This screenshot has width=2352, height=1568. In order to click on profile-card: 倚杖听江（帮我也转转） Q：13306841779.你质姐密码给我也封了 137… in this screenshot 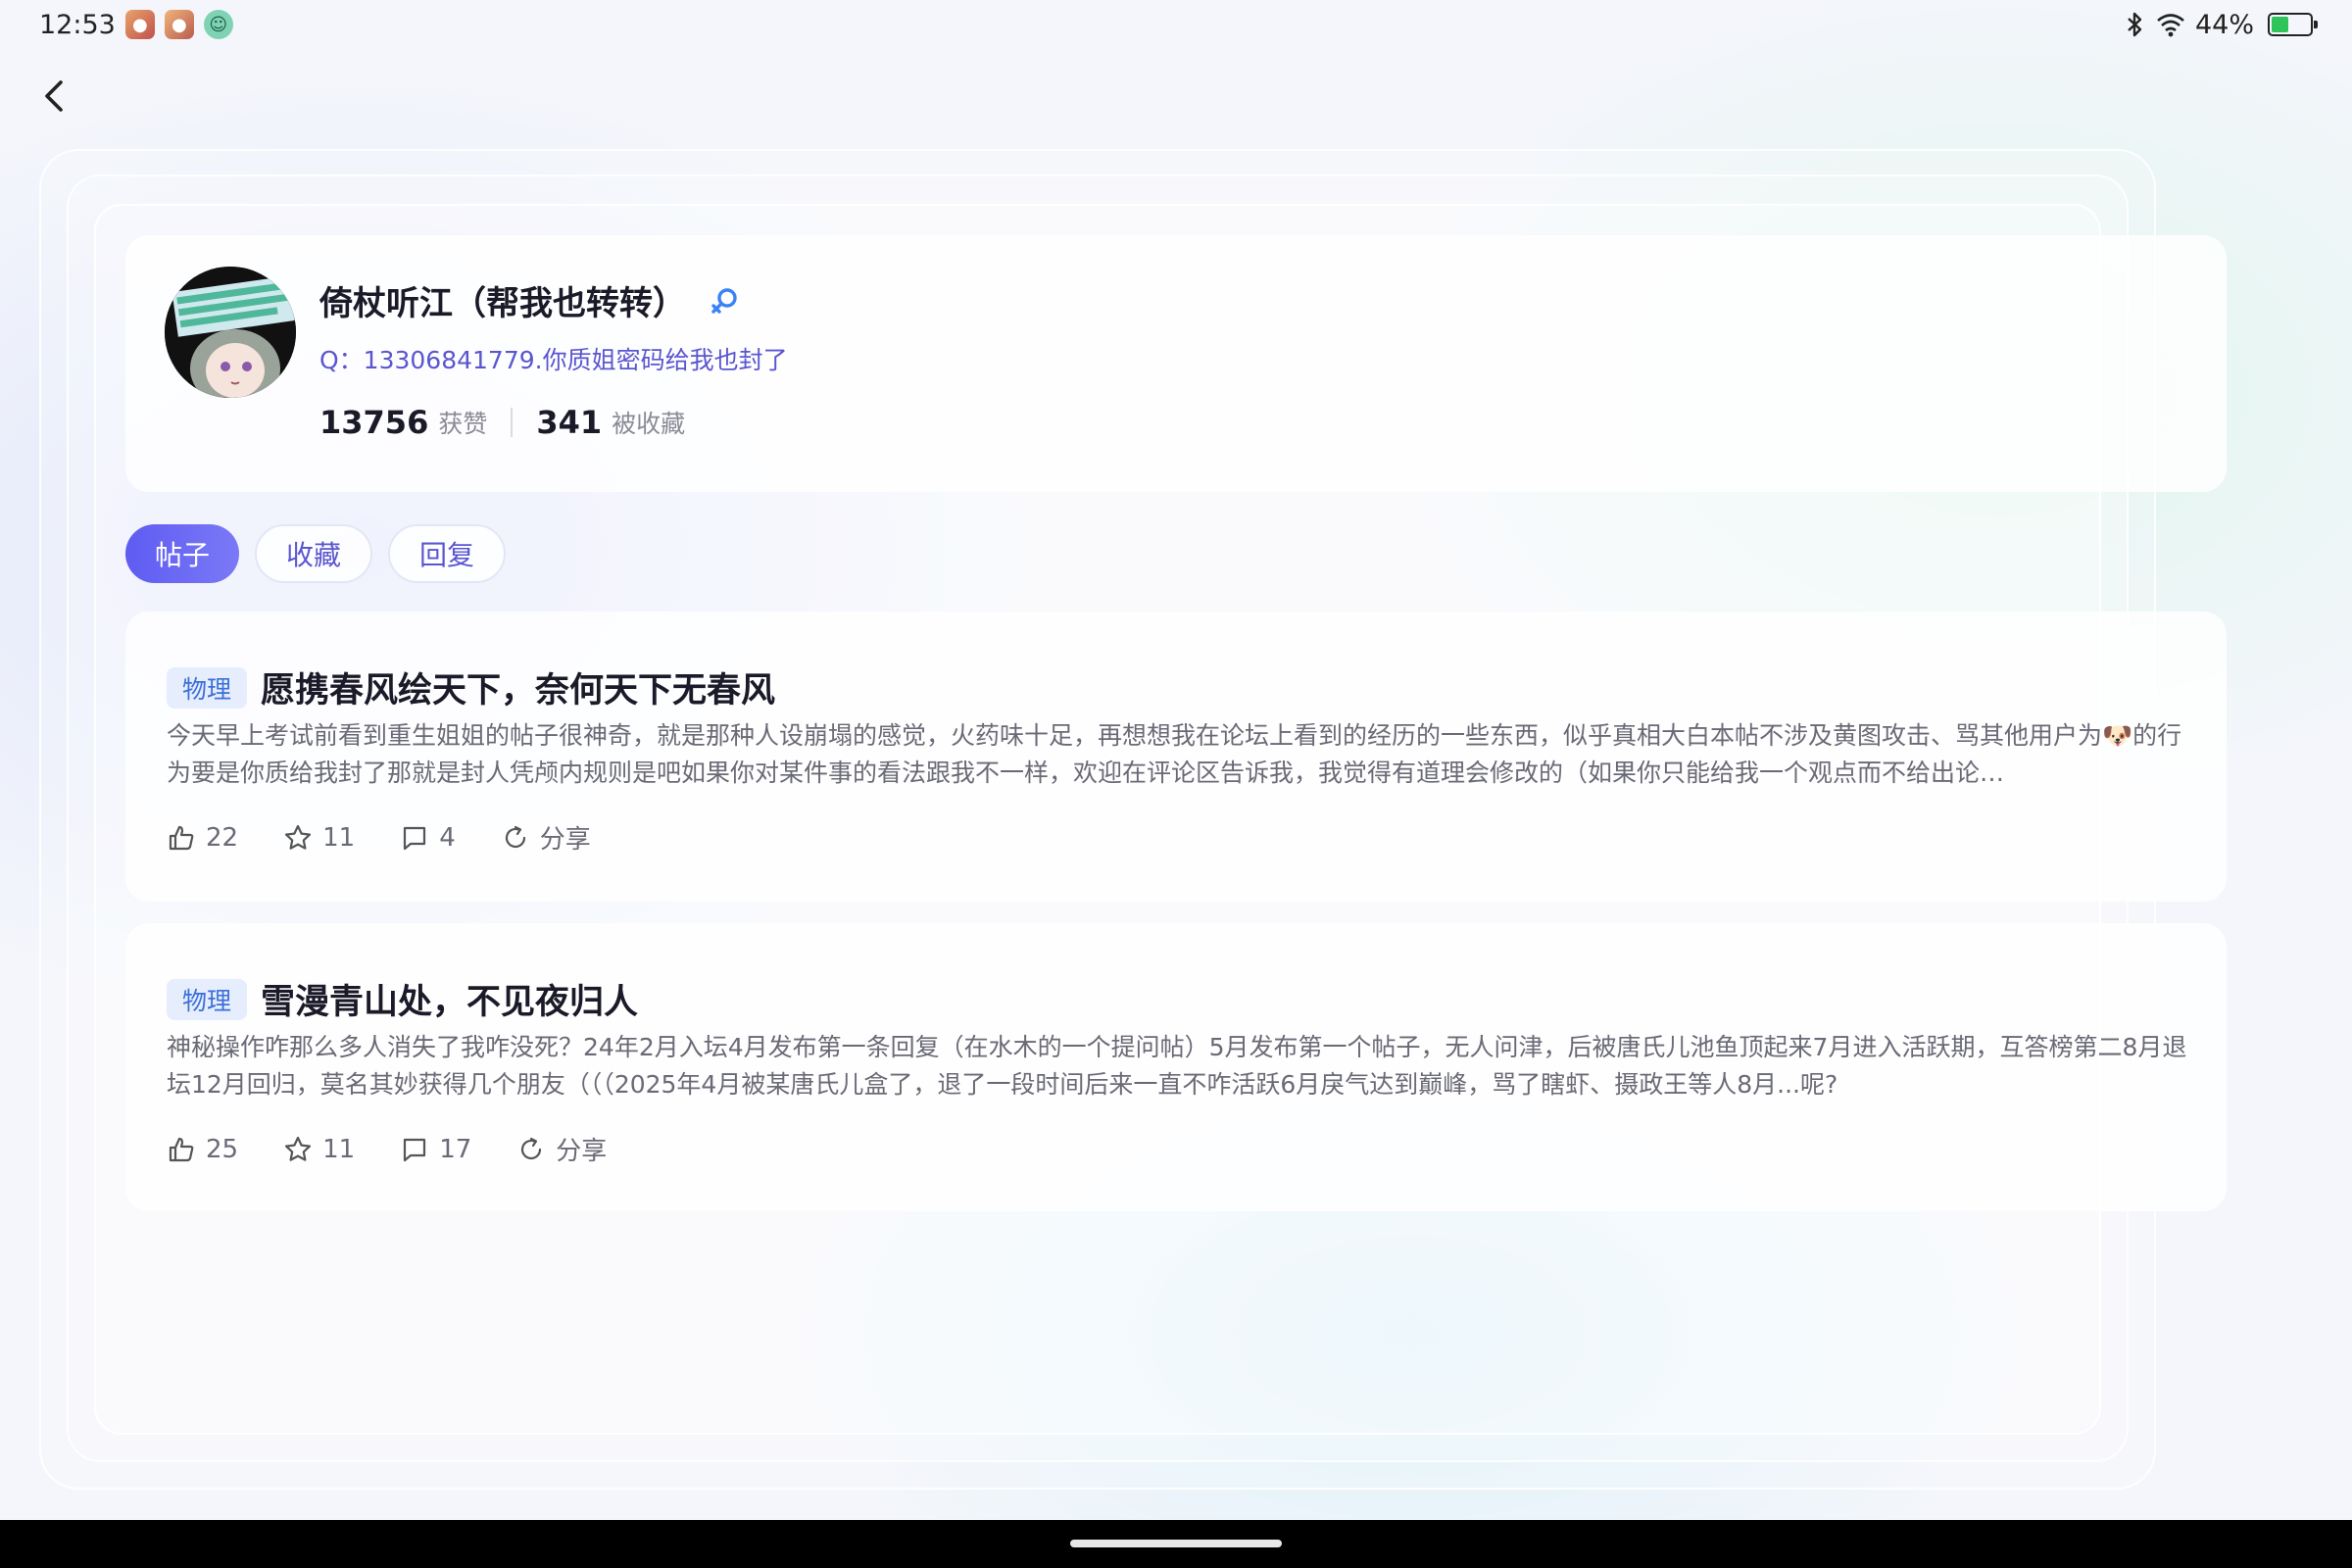, I will do `click(1176, 363)`.